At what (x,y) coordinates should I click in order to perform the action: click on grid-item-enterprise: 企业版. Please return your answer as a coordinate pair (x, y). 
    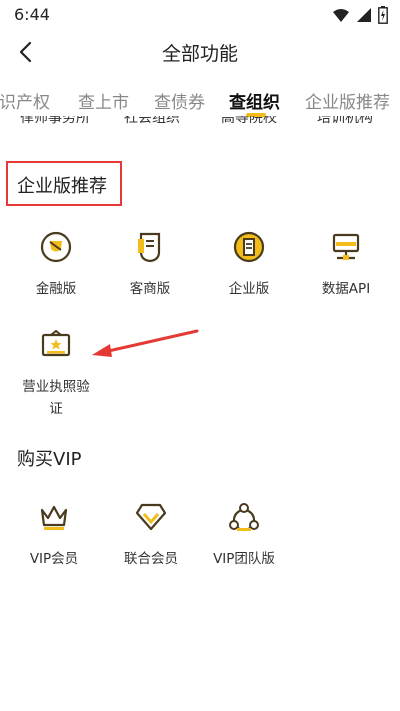
    Looking at the image, I should click on (249, 265).